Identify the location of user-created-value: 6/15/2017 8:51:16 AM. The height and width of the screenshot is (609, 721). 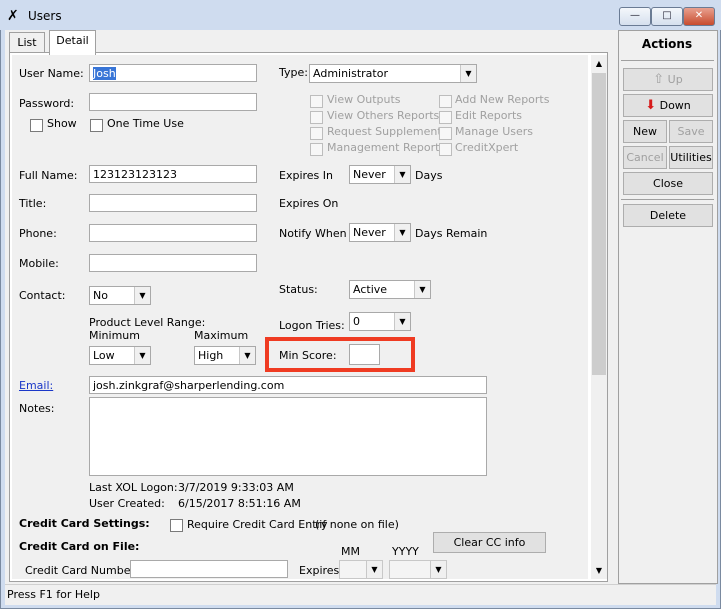
(239, 503).